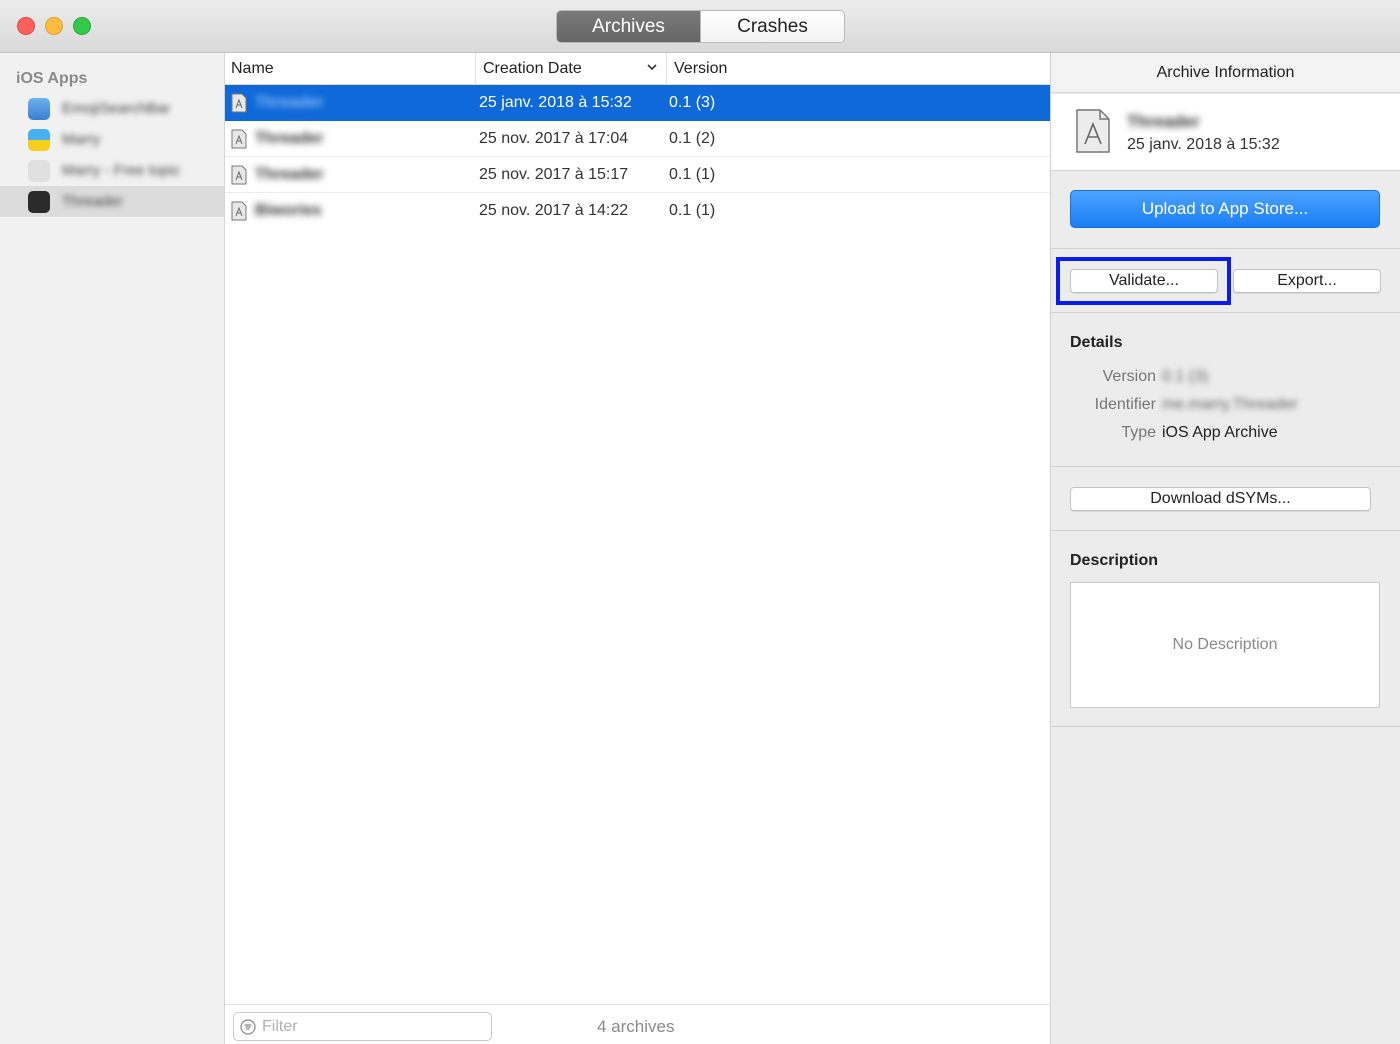  I want to click on sidebar-item-label: Marry, so click(81, 139).